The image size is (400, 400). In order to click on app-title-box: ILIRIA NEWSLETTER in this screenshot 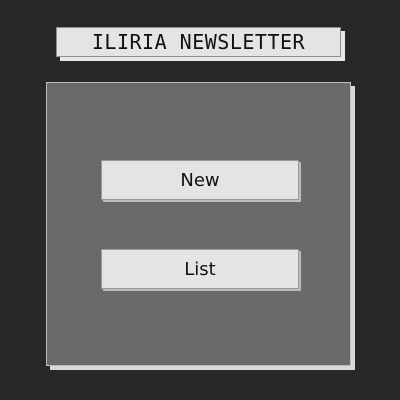, I will do `click(198, 42)`.